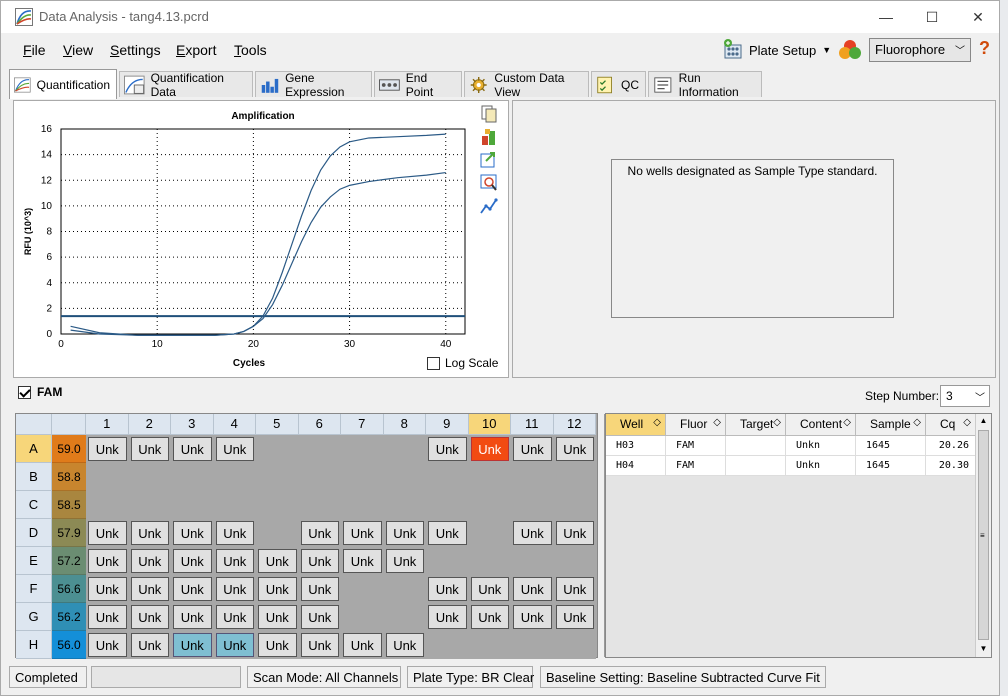  Describe the element at coordinates (107, 505) in the screenshot. I see `well-C1` at that location.